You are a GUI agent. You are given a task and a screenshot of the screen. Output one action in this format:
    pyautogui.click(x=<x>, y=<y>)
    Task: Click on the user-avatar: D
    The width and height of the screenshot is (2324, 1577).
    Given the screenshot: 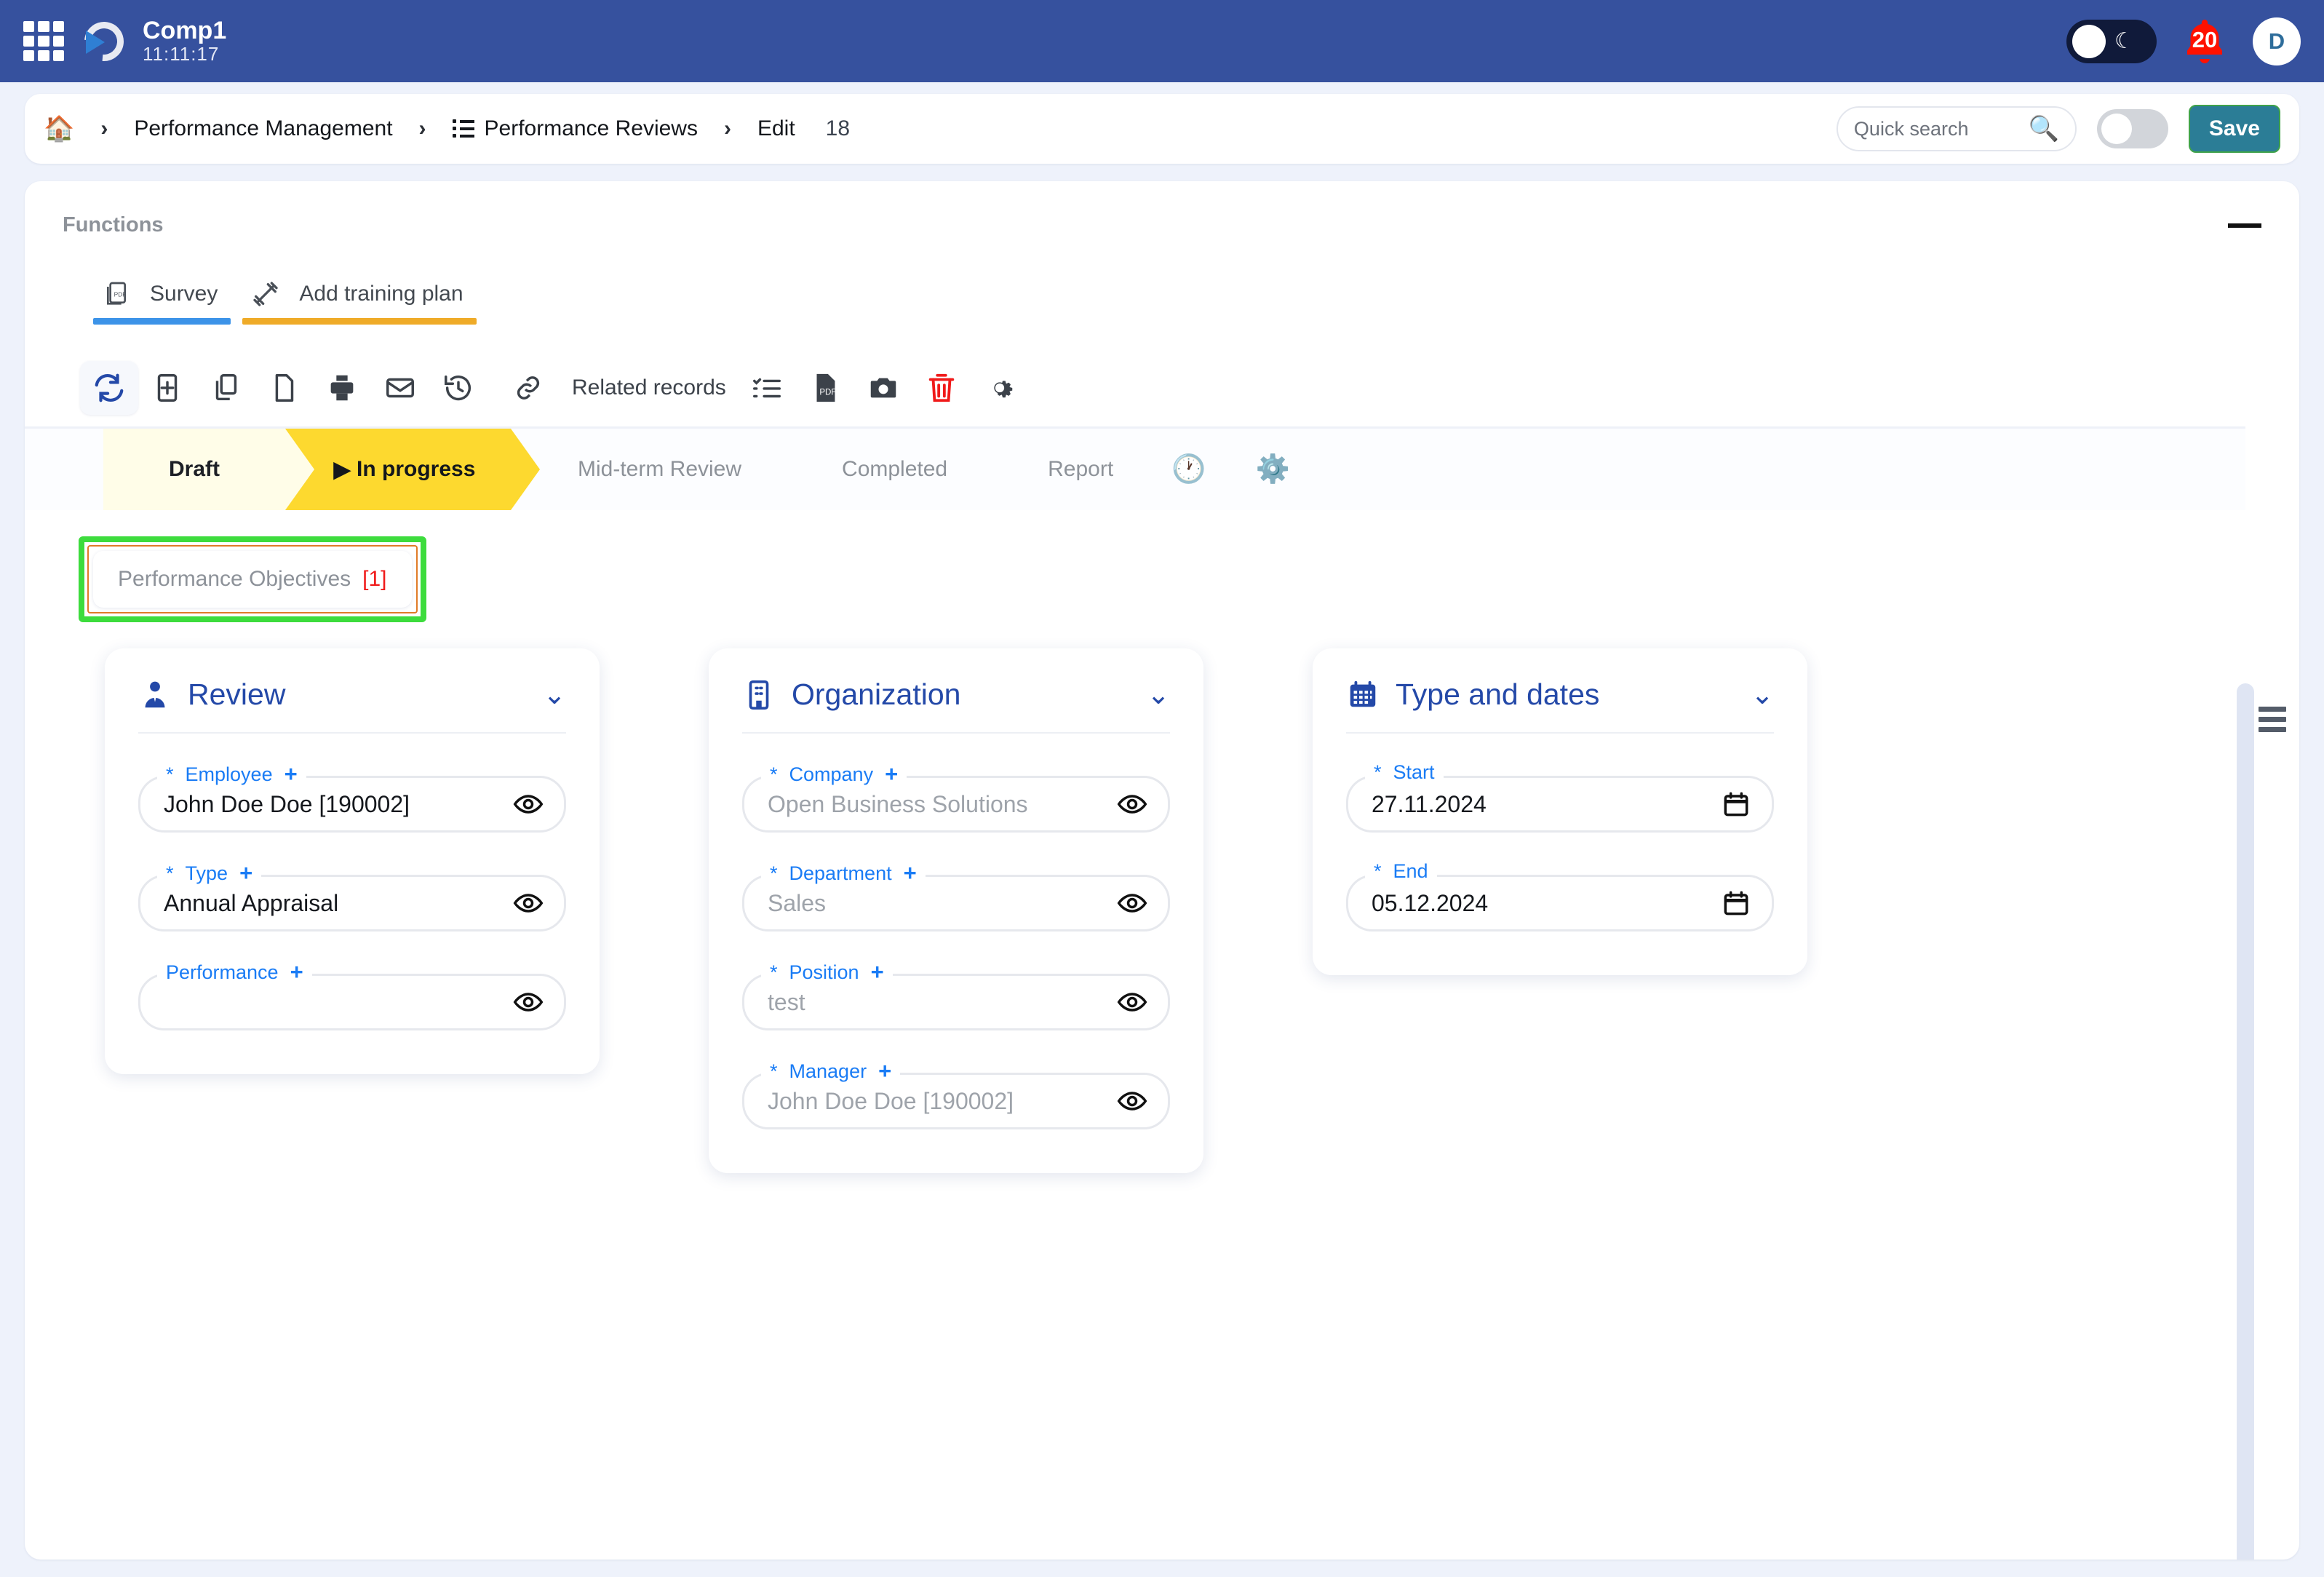 What is the action you would take?
    pyautogui.click(x=2277, y=41)
    